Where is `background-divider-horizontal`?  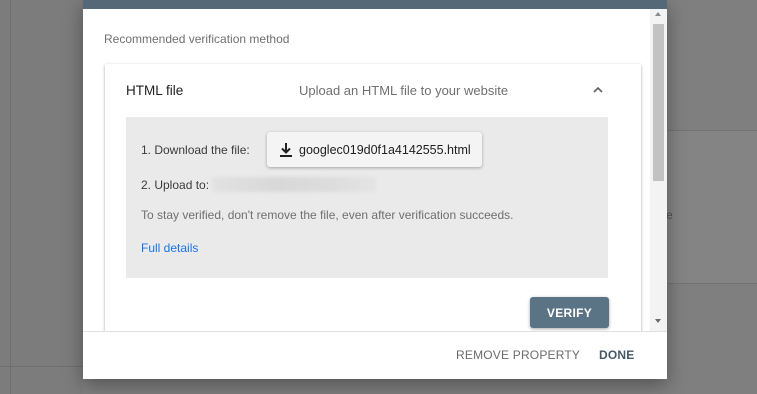
background-divider-horizontal is located at coordinates (41, 366).